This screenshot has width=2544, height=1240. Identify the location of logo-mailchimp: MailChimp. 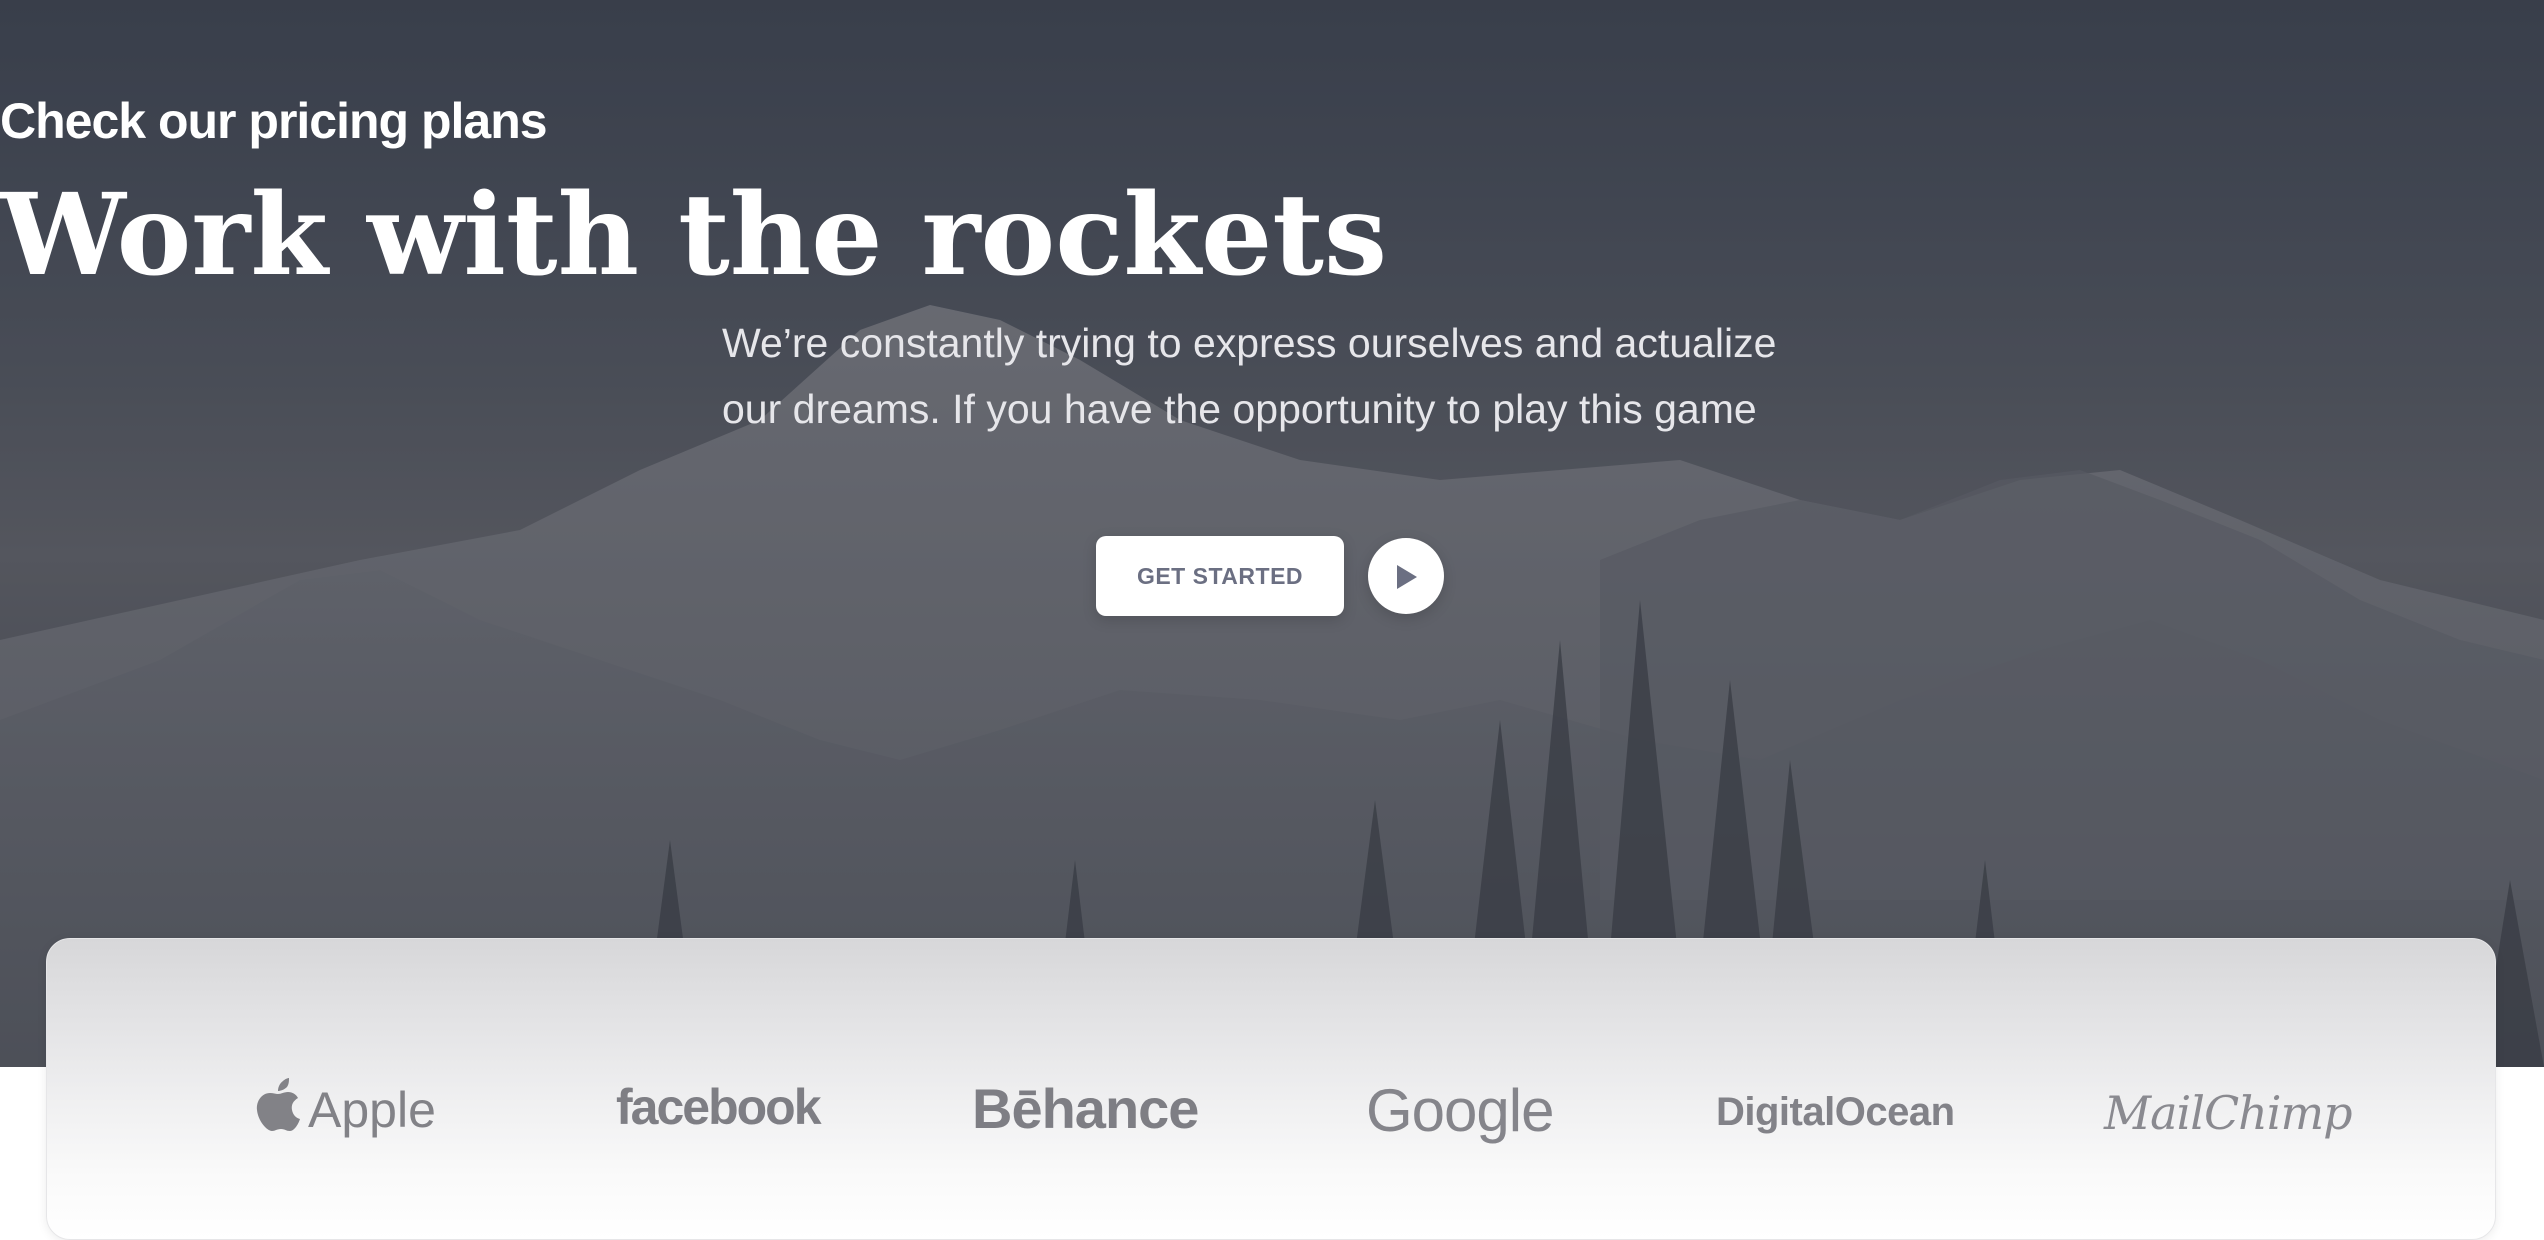
(2228, 1113).